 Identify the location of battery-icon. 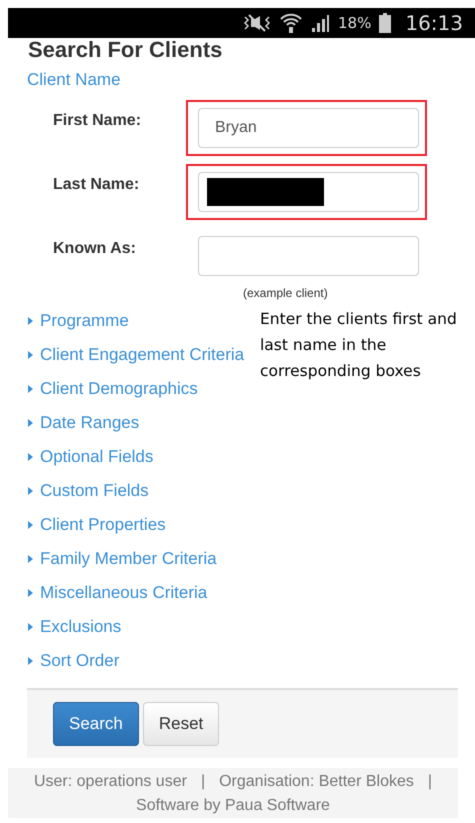
(385, 23).